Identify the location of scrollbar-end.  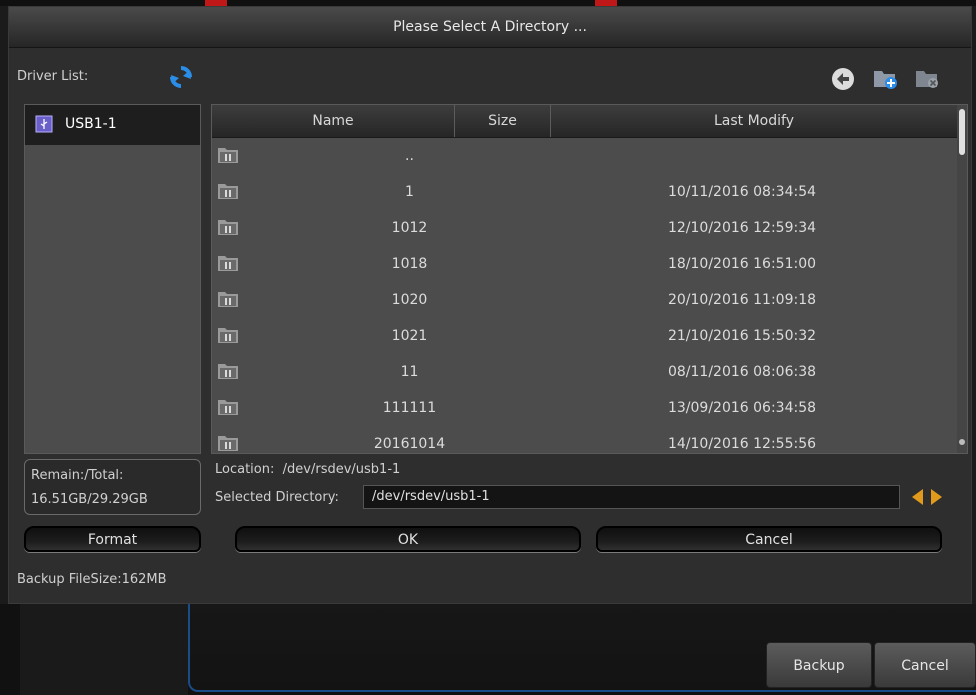
(962, 442).